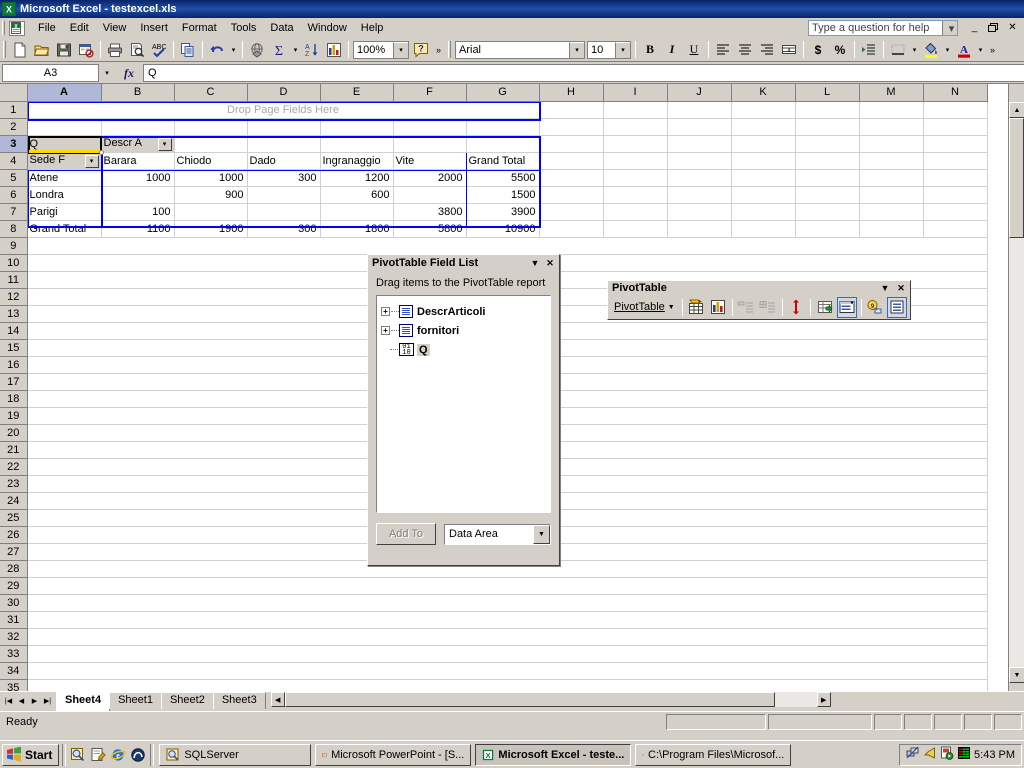 The image size is (1024, 768). Describe the element at coordinates (869, 49) in the screenshot. I see `increase-indent-icon` at that location.